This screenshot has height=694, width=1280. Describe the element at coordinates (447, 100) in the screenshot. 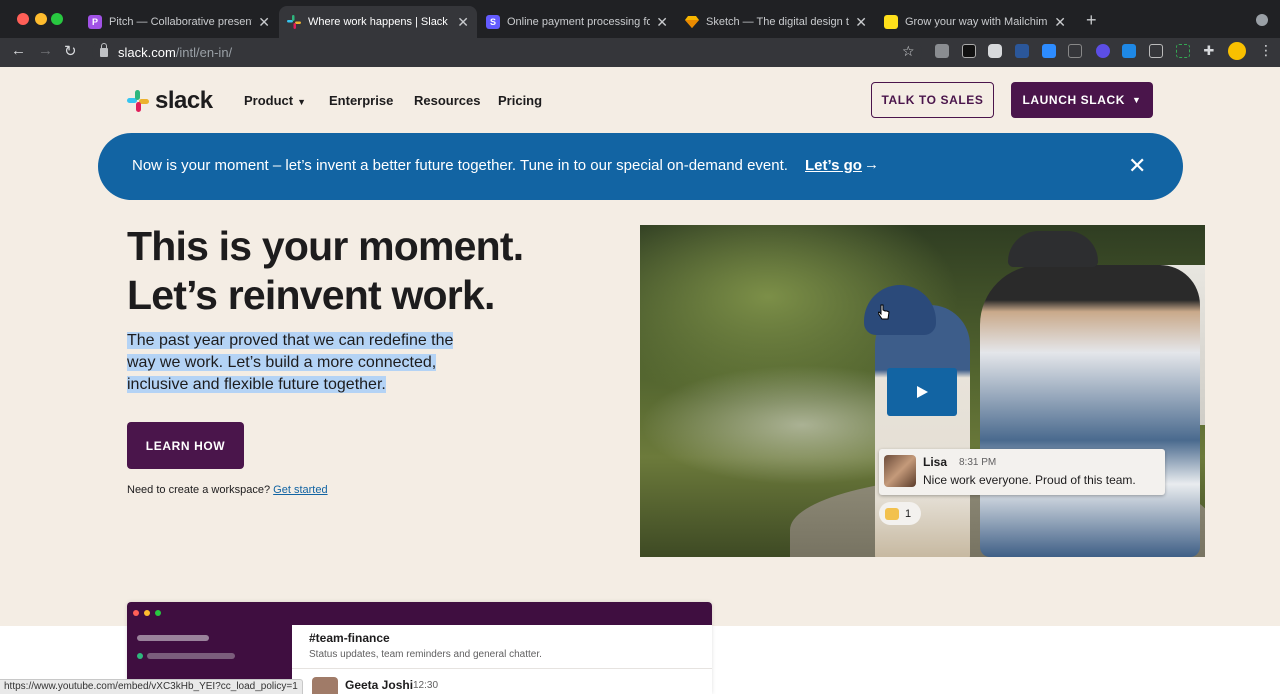

I see `nav-resources: Resources` at that location.